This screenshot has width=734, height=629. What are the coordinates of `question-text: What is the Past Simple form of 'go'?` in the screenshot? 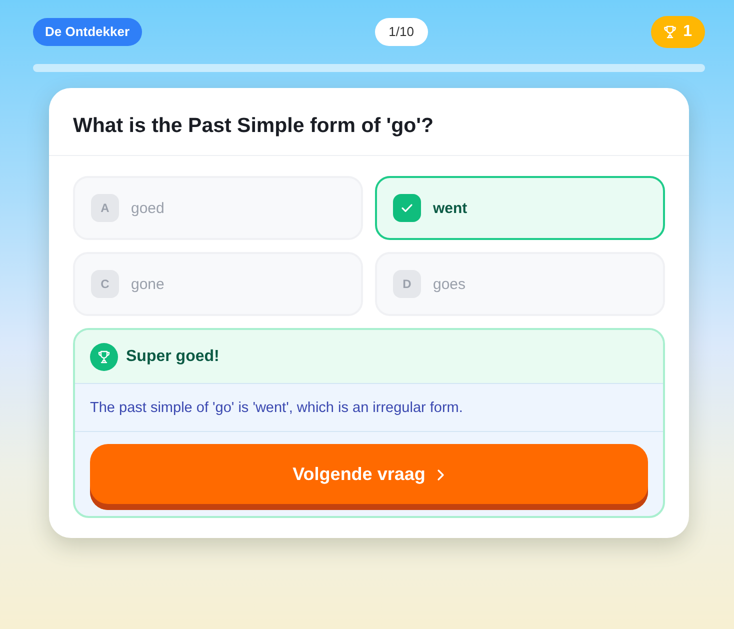 It's located at (254, 126).